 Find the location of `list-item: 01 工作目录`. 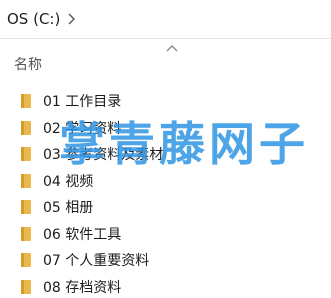

list-item: 01 工作目录 is located at coordinates (165, 101).